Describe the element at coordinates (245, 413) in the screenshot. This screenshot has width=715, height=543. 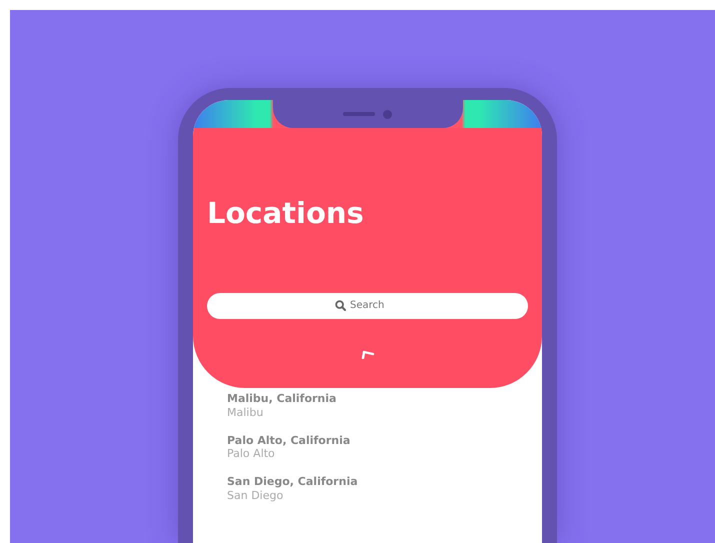
I see `location-subtitle: Malibu` at that location.